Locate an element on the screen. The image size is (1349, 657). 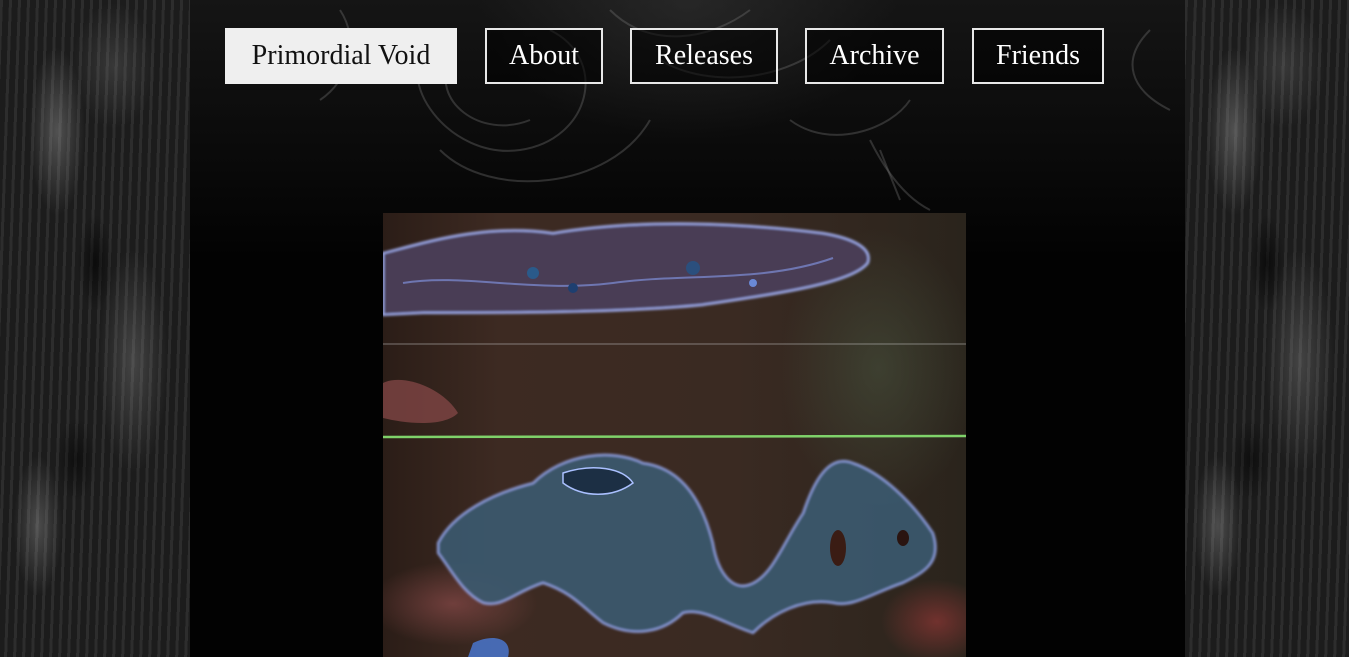
nav-item-friends: Friends is located at coordinates (1038, 56).